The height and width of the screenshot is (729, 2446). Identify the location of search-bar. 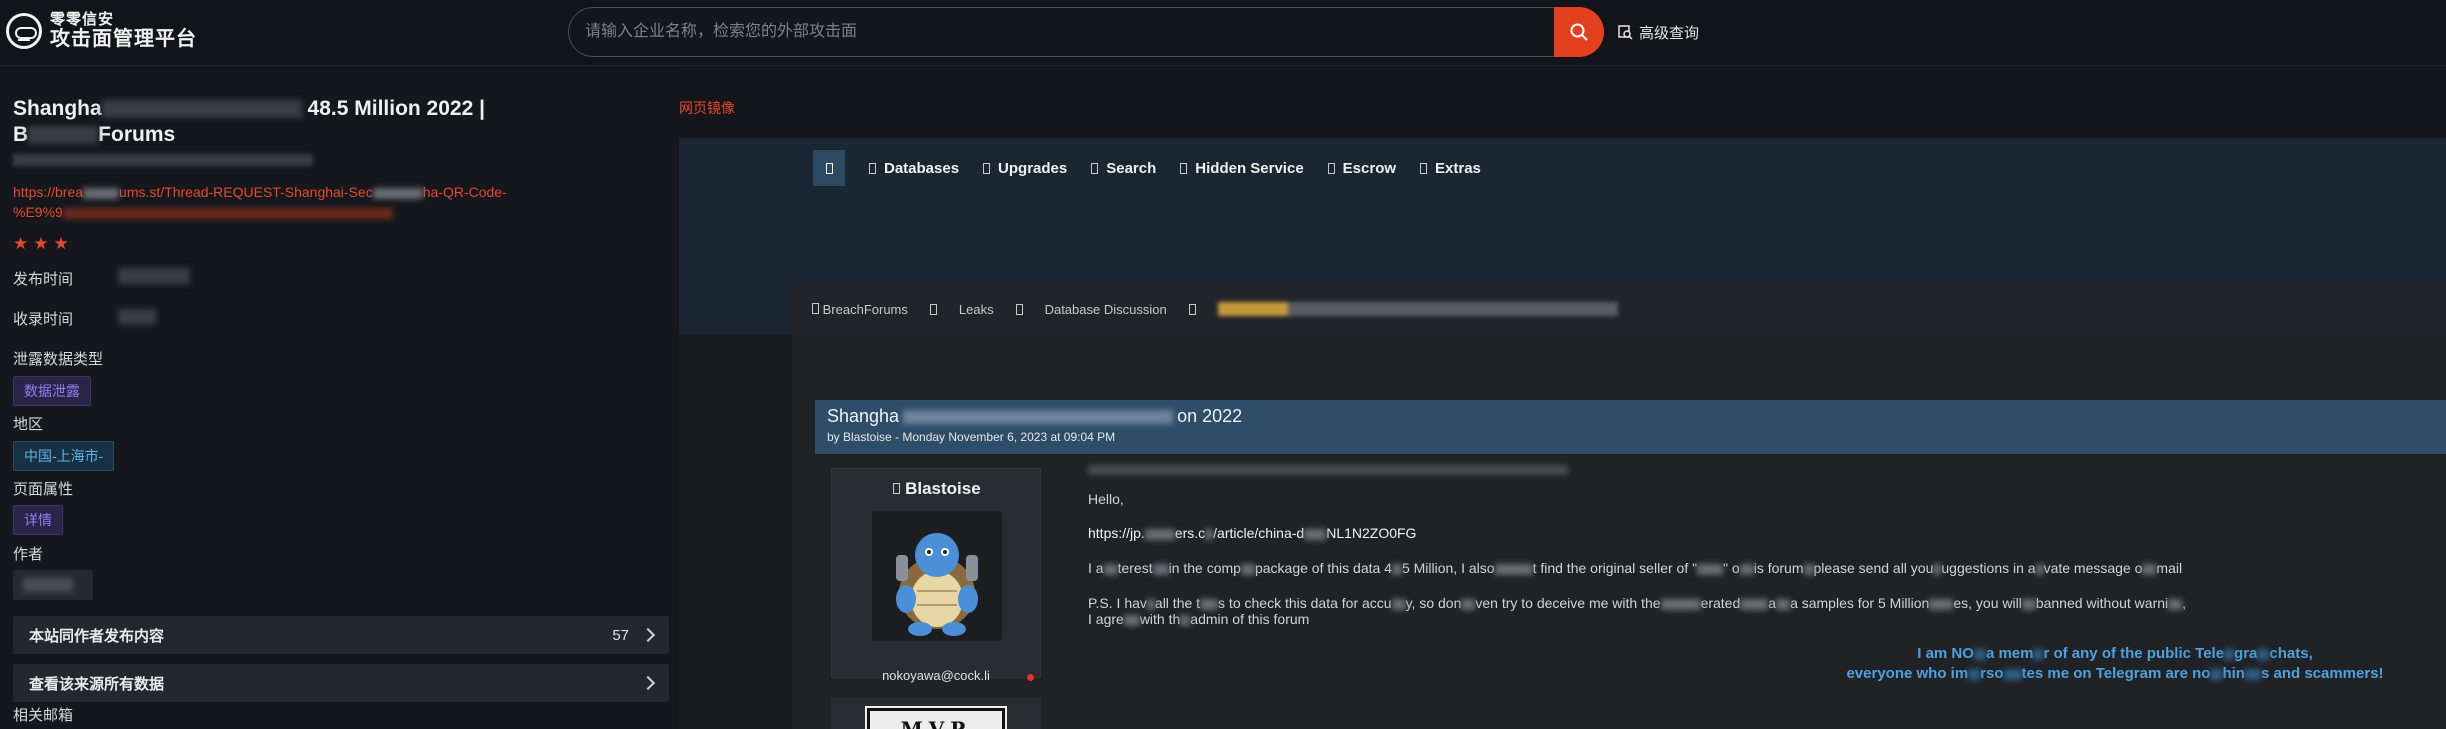
(1086, 32).